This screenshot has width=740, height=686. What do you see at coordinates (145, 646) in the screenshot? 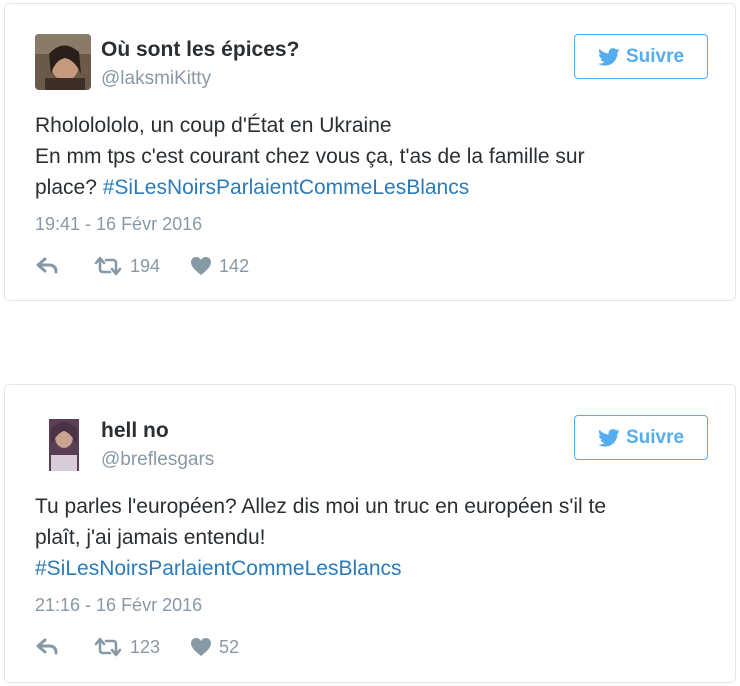
I see `retweet-count: 123` at bounding box center [145, 646].